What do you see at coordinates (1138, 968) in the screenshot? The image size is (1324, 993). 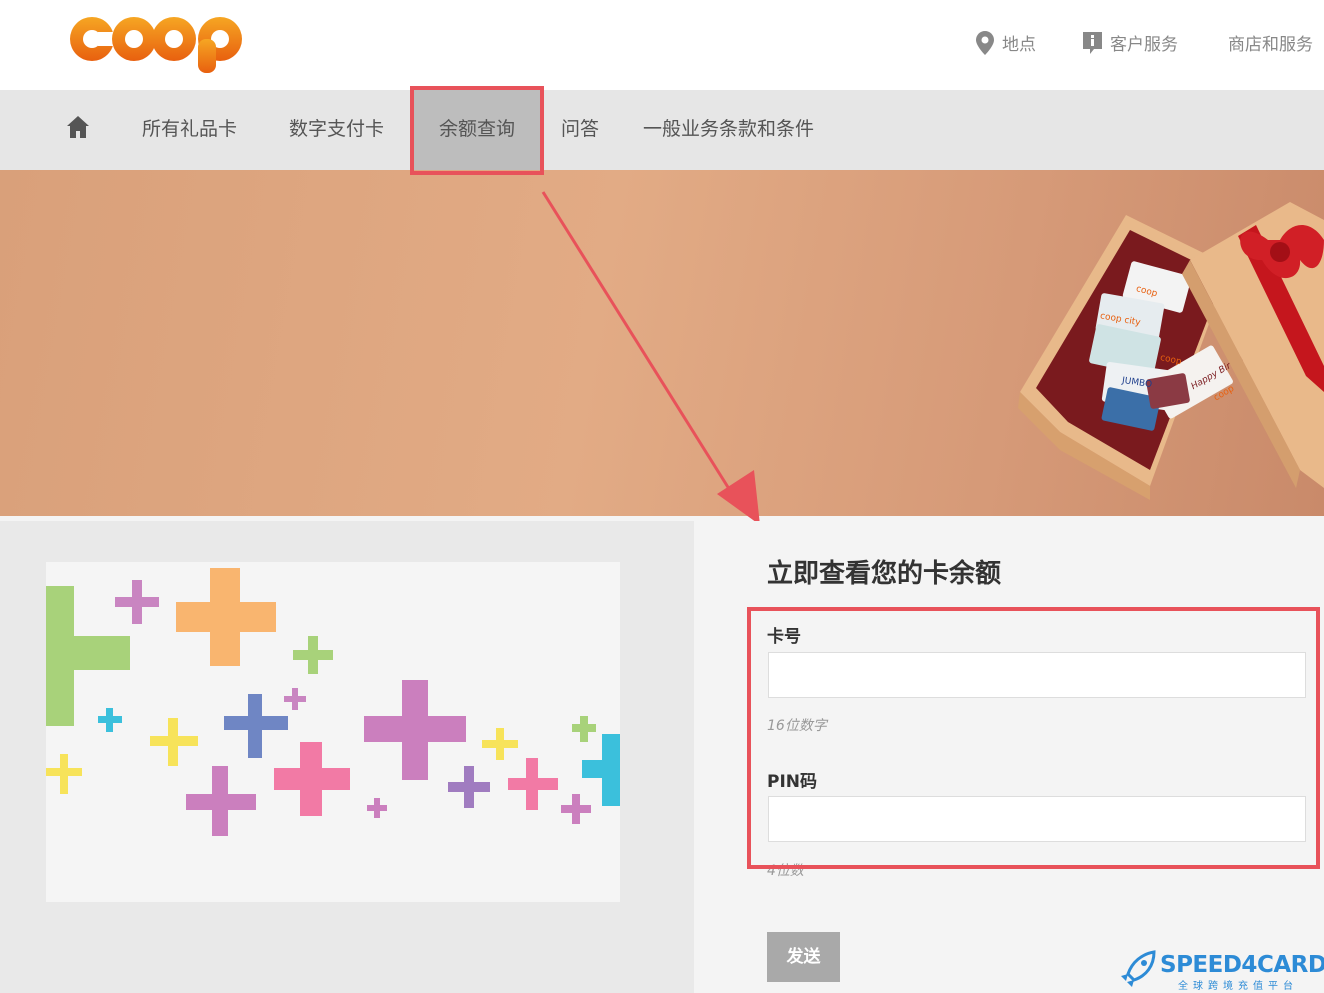 I see `rocket-icon` at bounding box center [1138, 968].